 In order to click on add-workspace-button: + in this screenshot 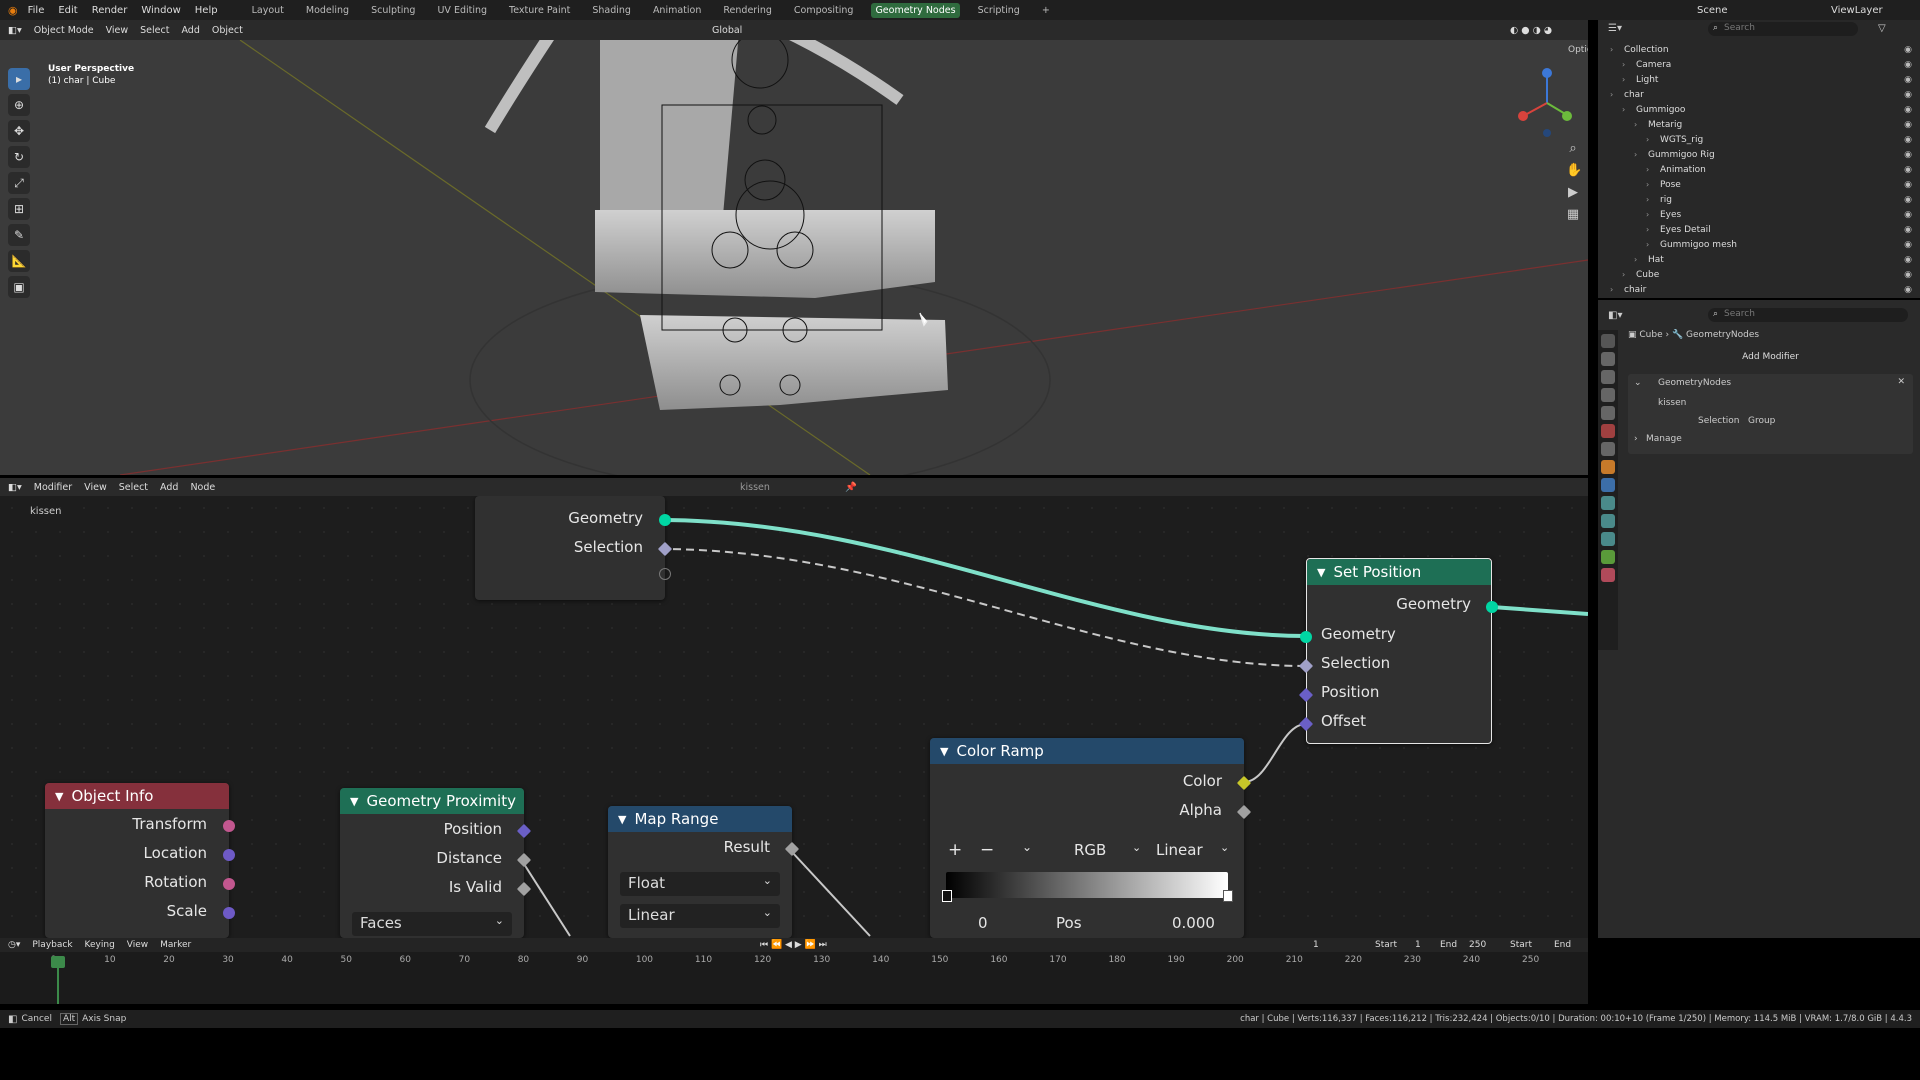, I will do `click(1046, 10)`.